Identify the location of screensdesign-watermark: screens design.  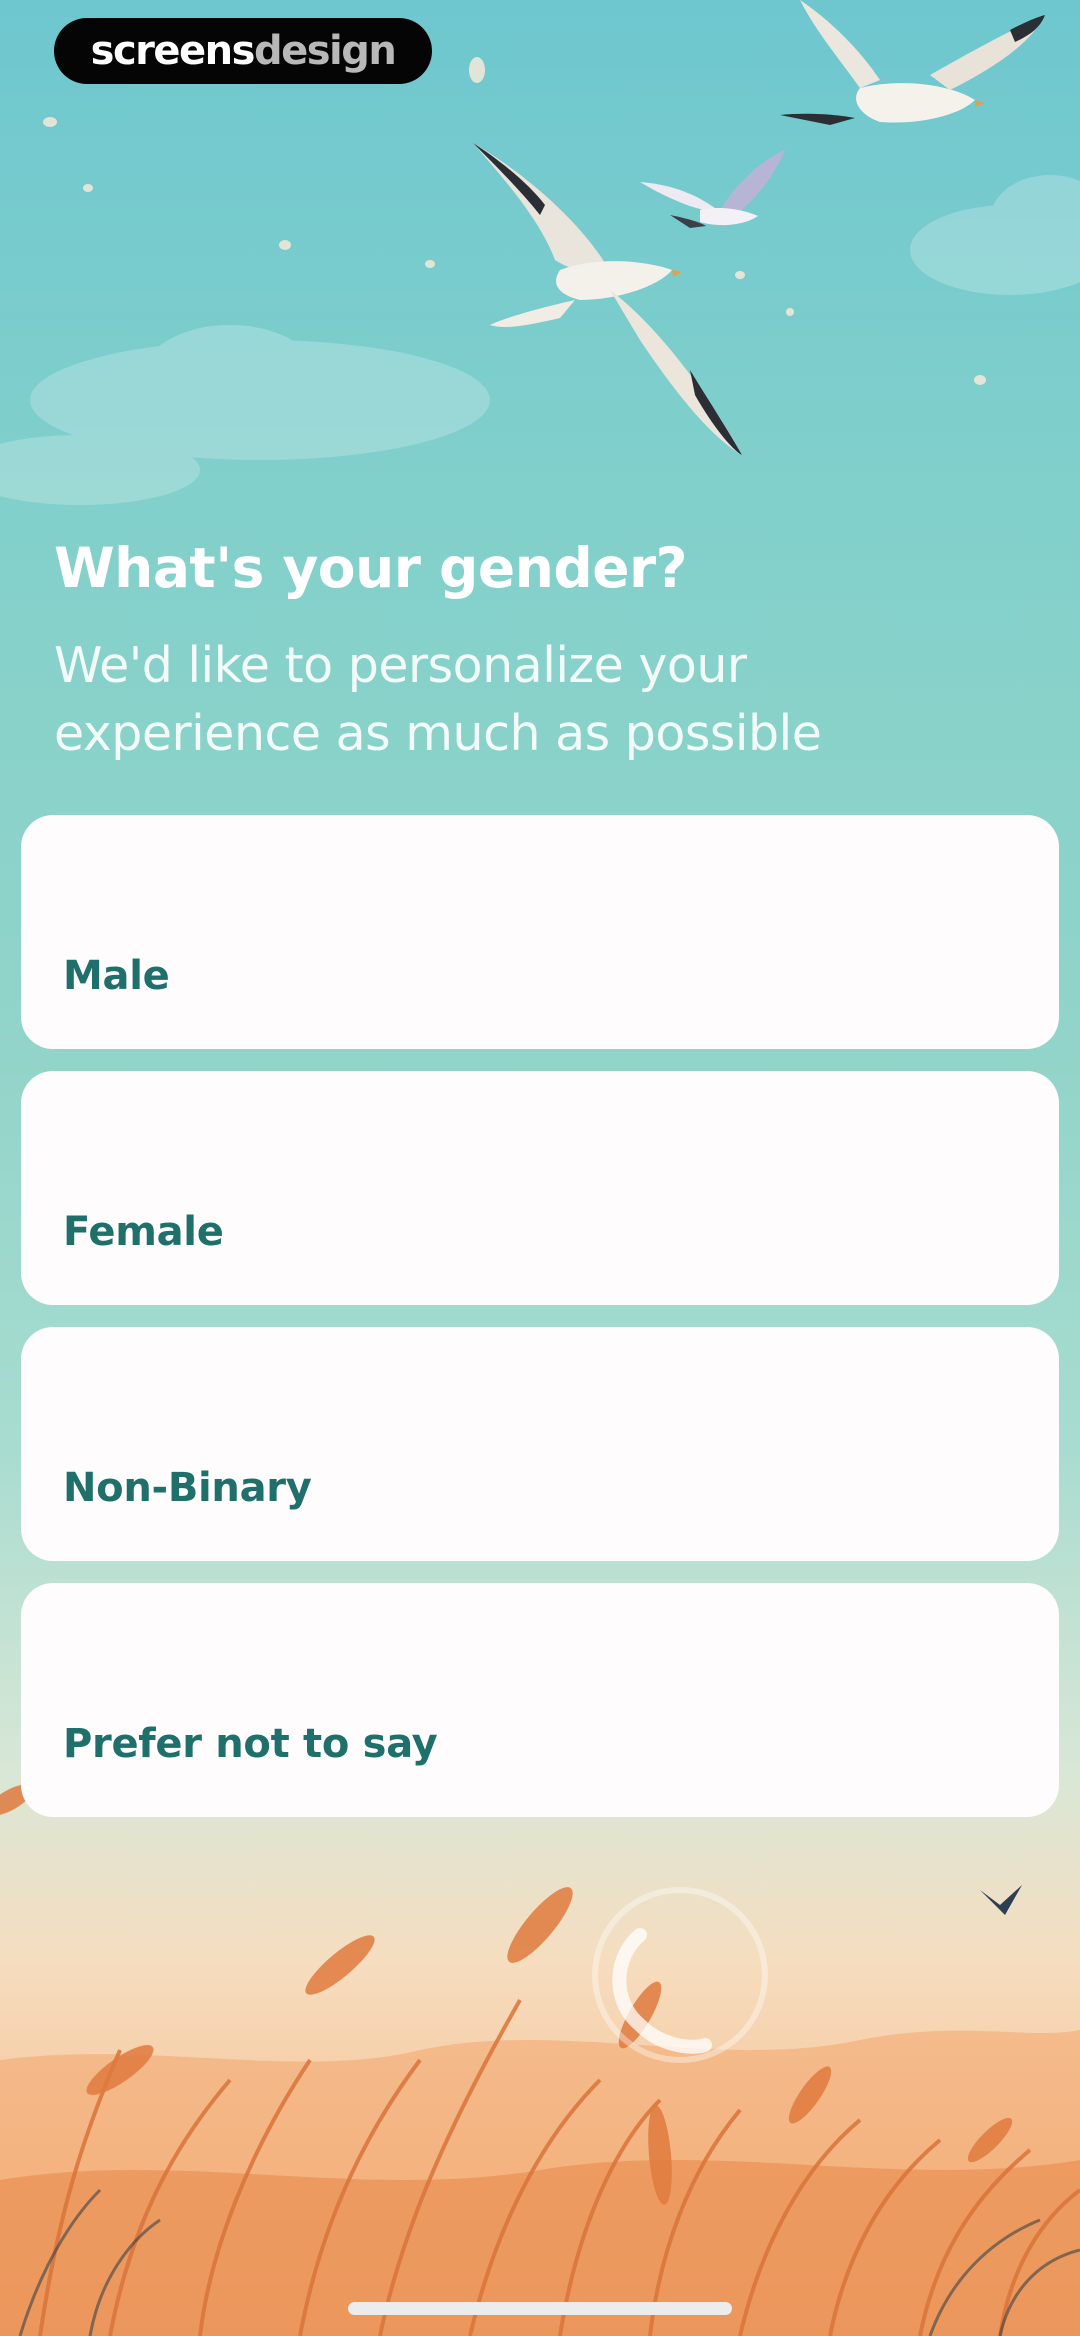
(243, 51).